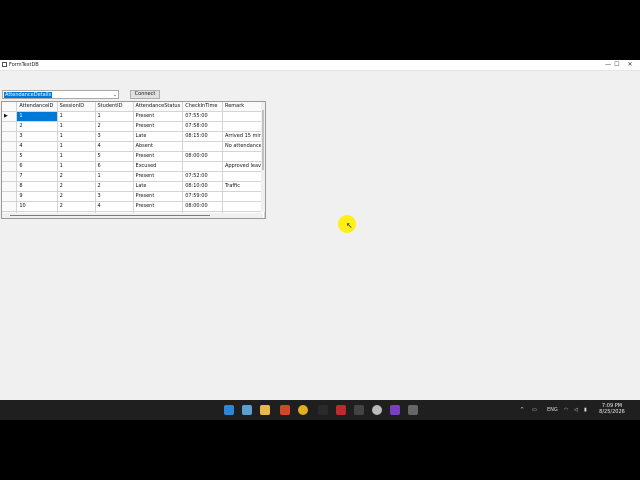 The width and height of the screenshot is (640, 480). What do you see at coordinates (202, 107) in the screenshot?
I see `column-header: CheckInTime` at bounding box center [202, 107].